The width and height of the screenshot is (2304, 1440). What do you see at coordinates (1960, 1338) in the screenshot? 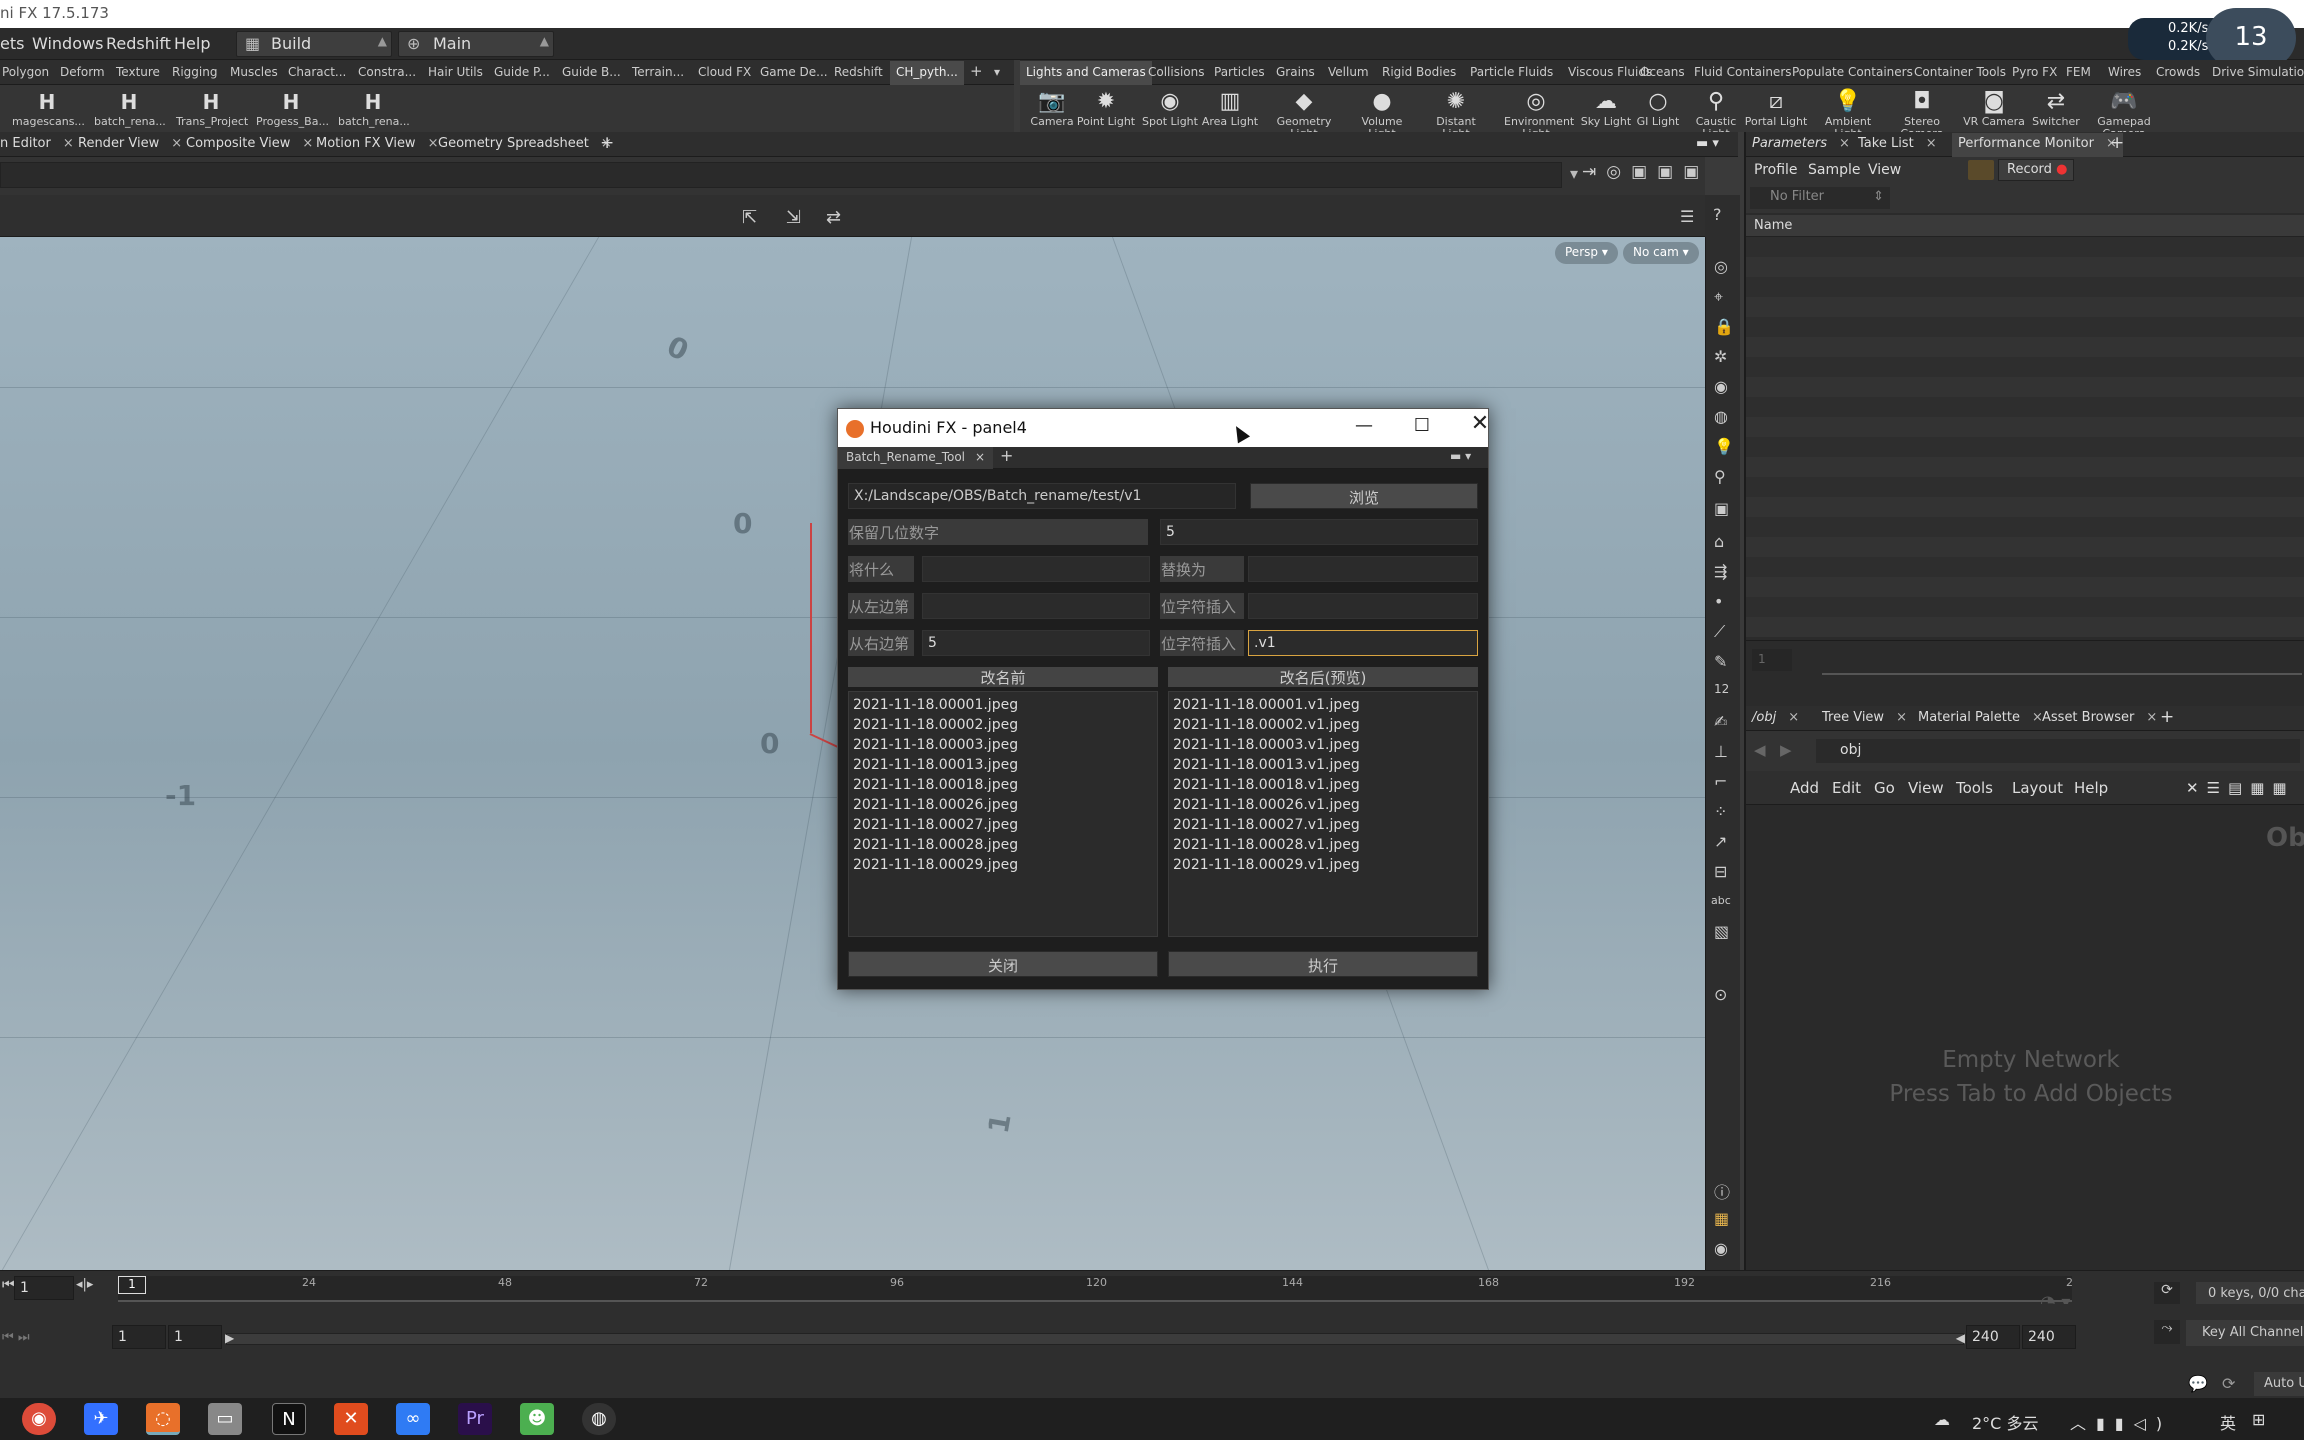
I see `range-end-handle-icon: ◀` at bounding box center [1960, 1338].